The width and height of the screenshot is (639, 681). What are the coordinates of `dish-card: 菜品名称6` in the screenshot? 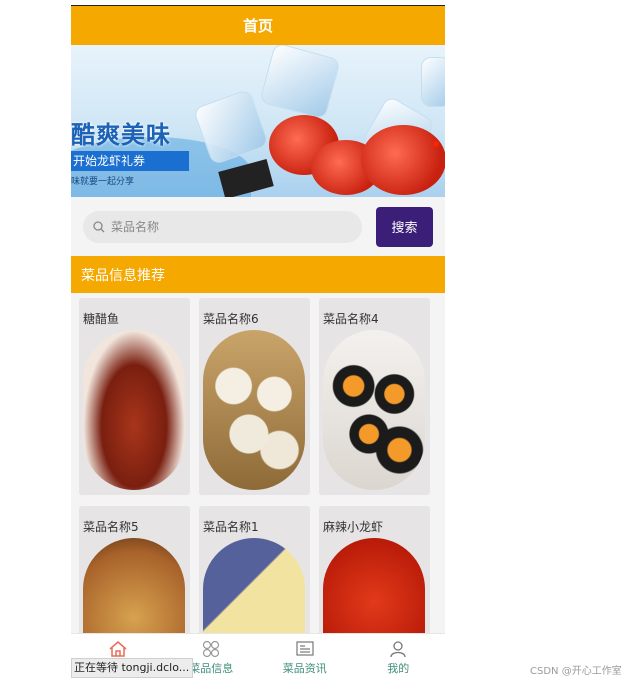 It's located at (254, 396).